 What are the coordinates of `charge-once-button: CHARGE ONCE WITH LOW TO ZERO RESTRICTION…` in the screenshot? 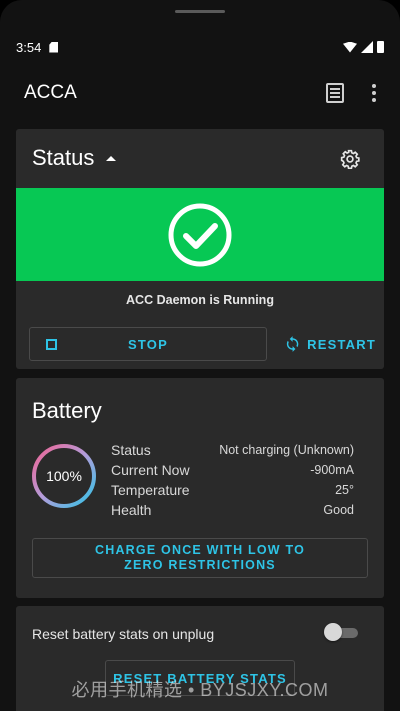 It's located at (200, 558).